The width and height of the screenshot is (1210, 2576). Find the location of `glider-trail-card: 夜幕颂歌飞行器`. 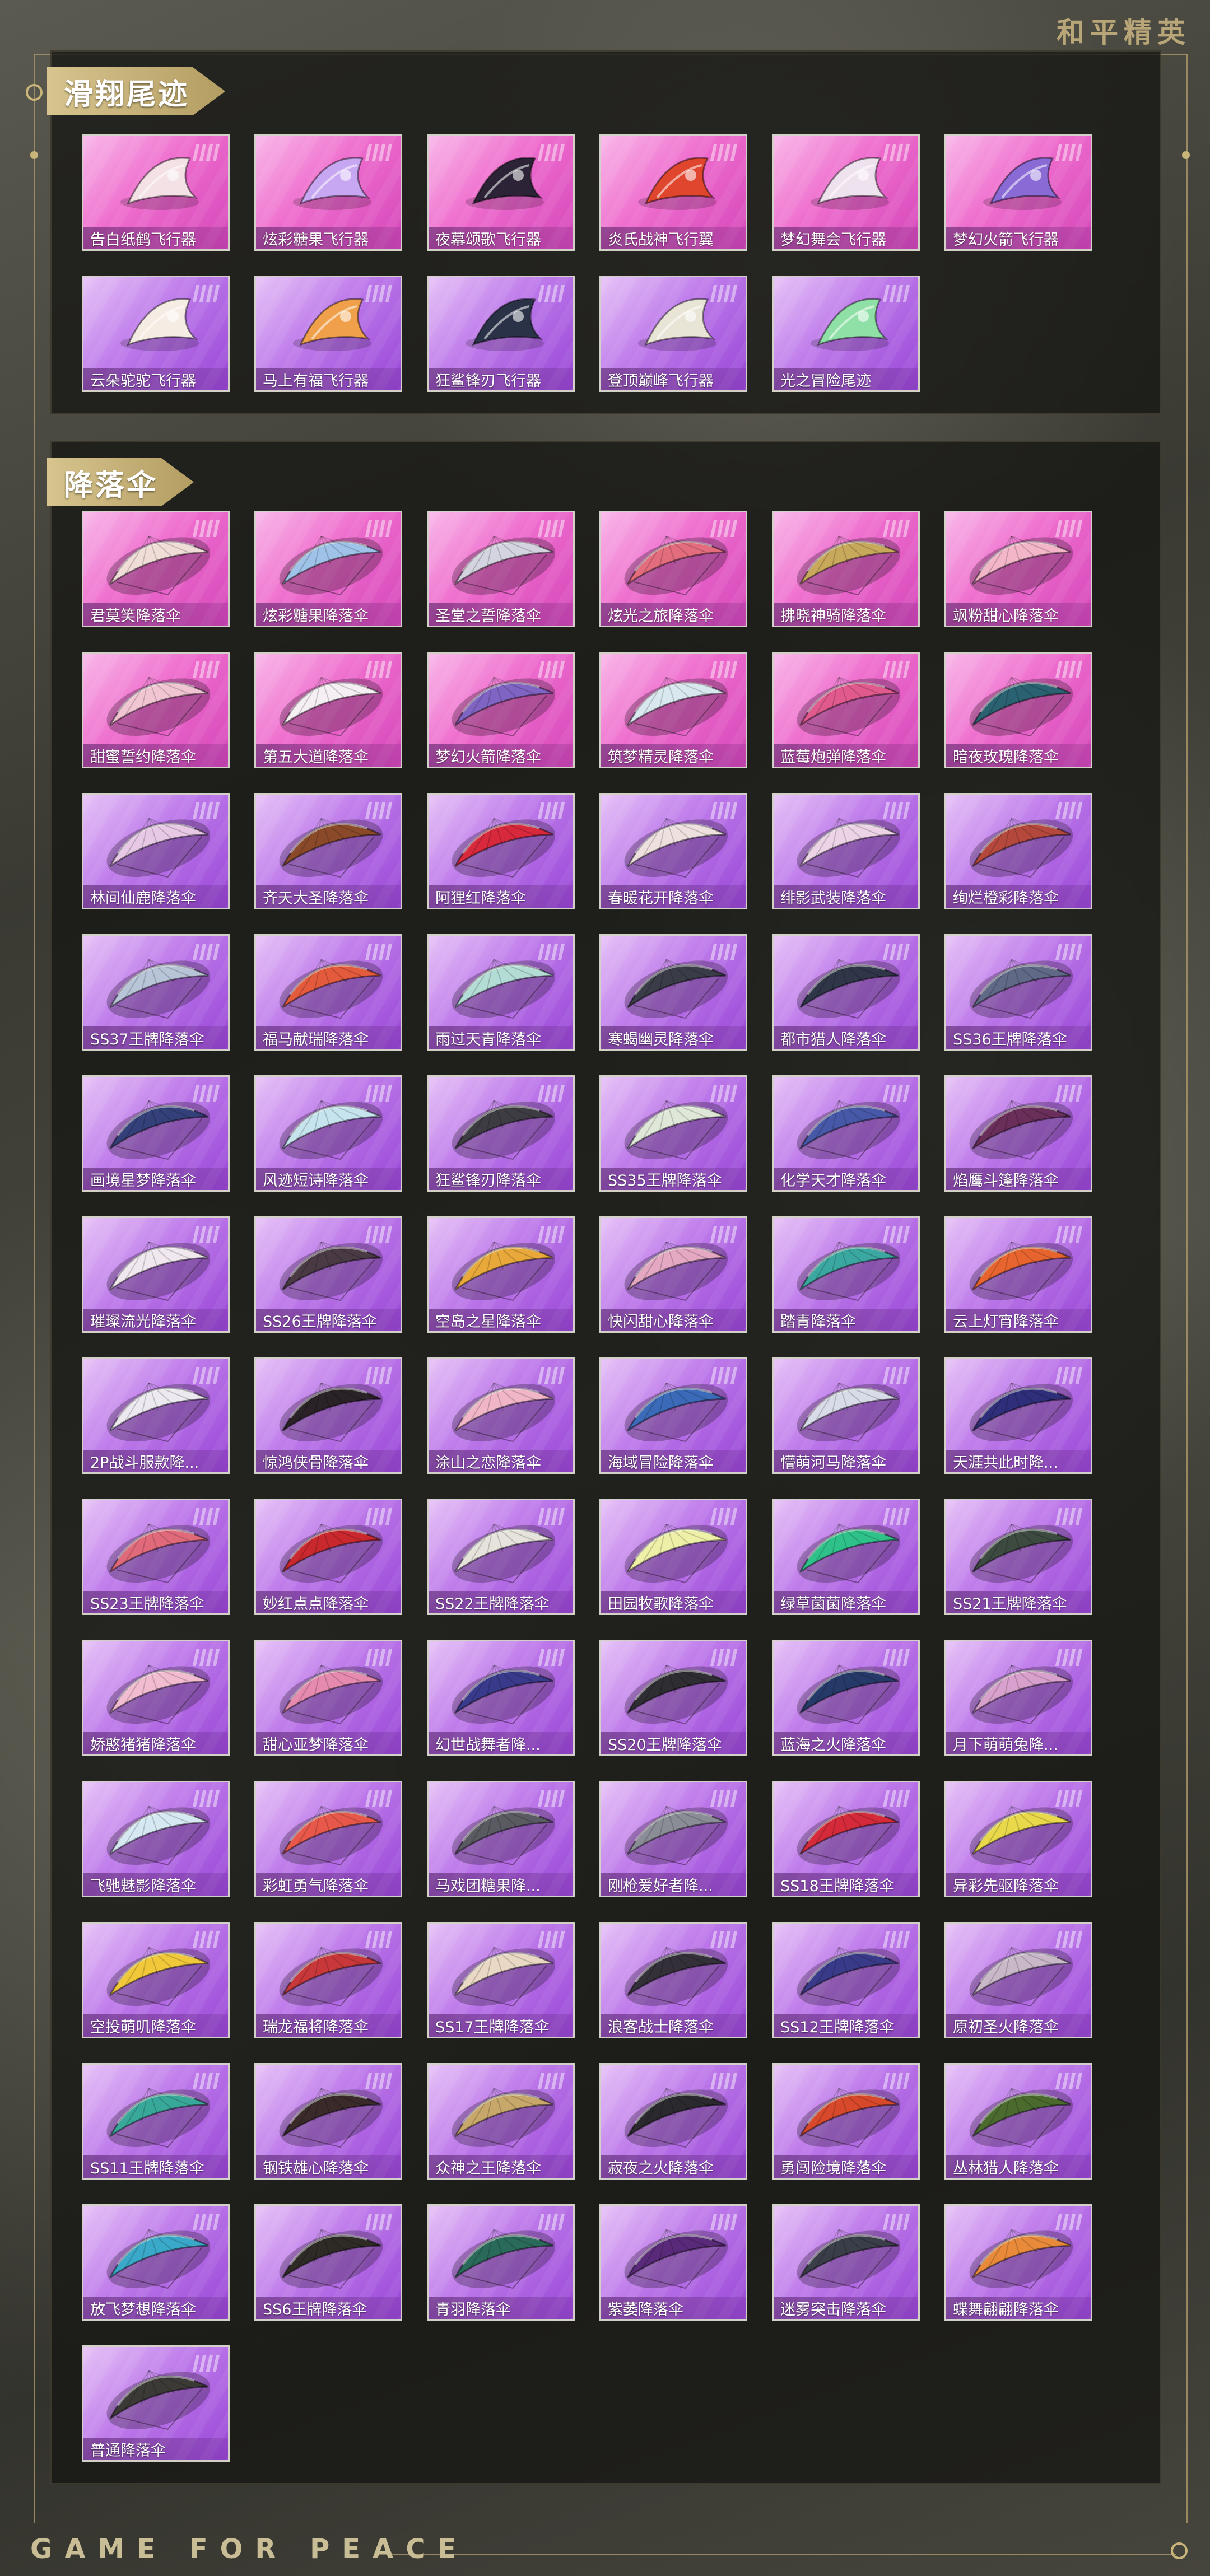

glider-trail-card: 夜幕颂歌飞行器 is located at coordinates (501, 193).